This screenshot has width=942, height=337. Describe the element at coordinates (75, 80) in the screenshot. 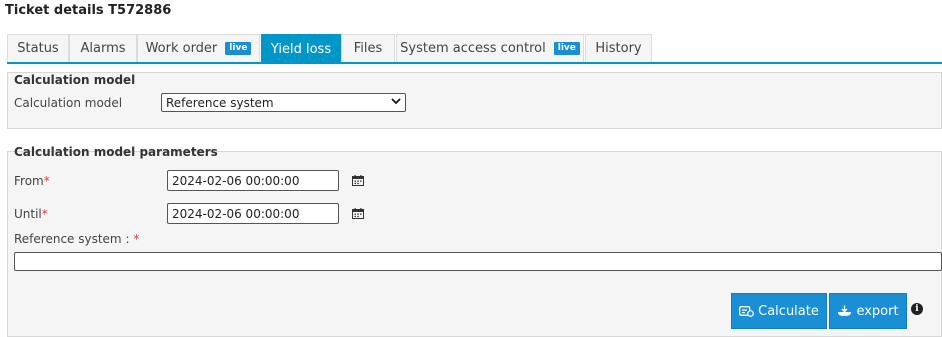

I see `calculation-model-legend: Calculation model` at that location.